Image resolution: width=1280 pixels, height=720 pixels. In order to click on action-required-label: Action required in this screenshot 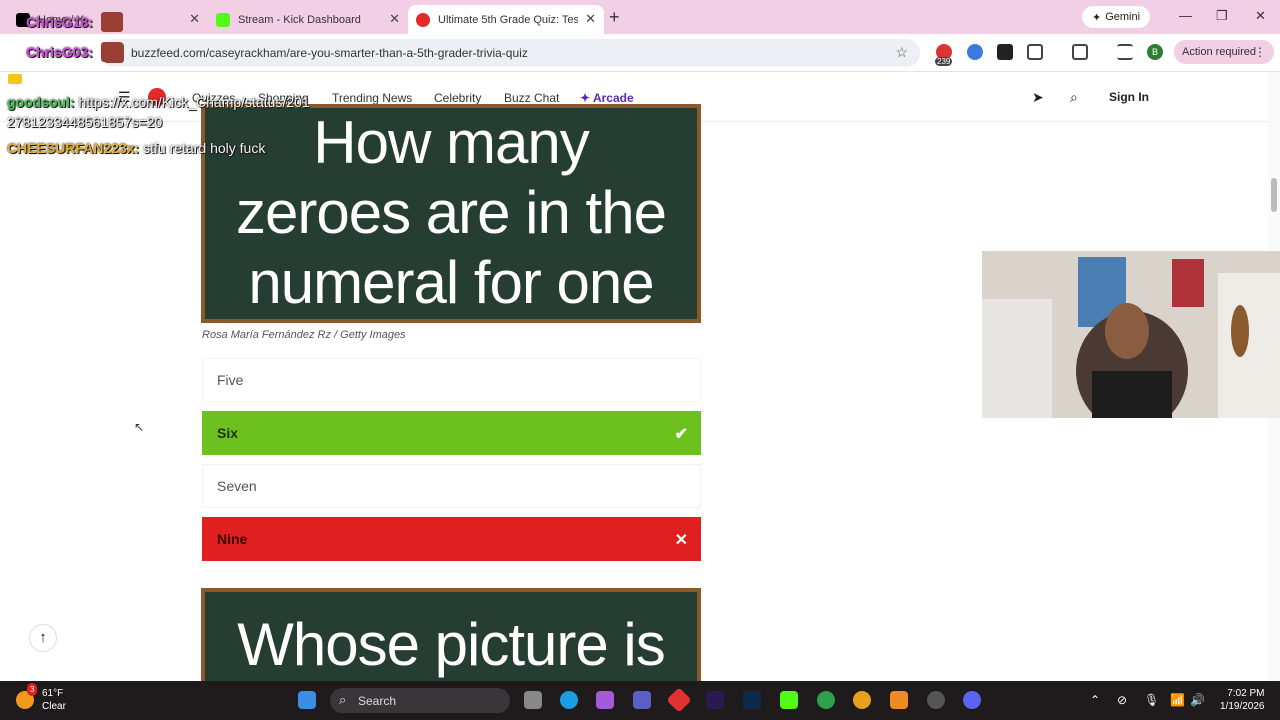, I will do `click(1219, 52)`.